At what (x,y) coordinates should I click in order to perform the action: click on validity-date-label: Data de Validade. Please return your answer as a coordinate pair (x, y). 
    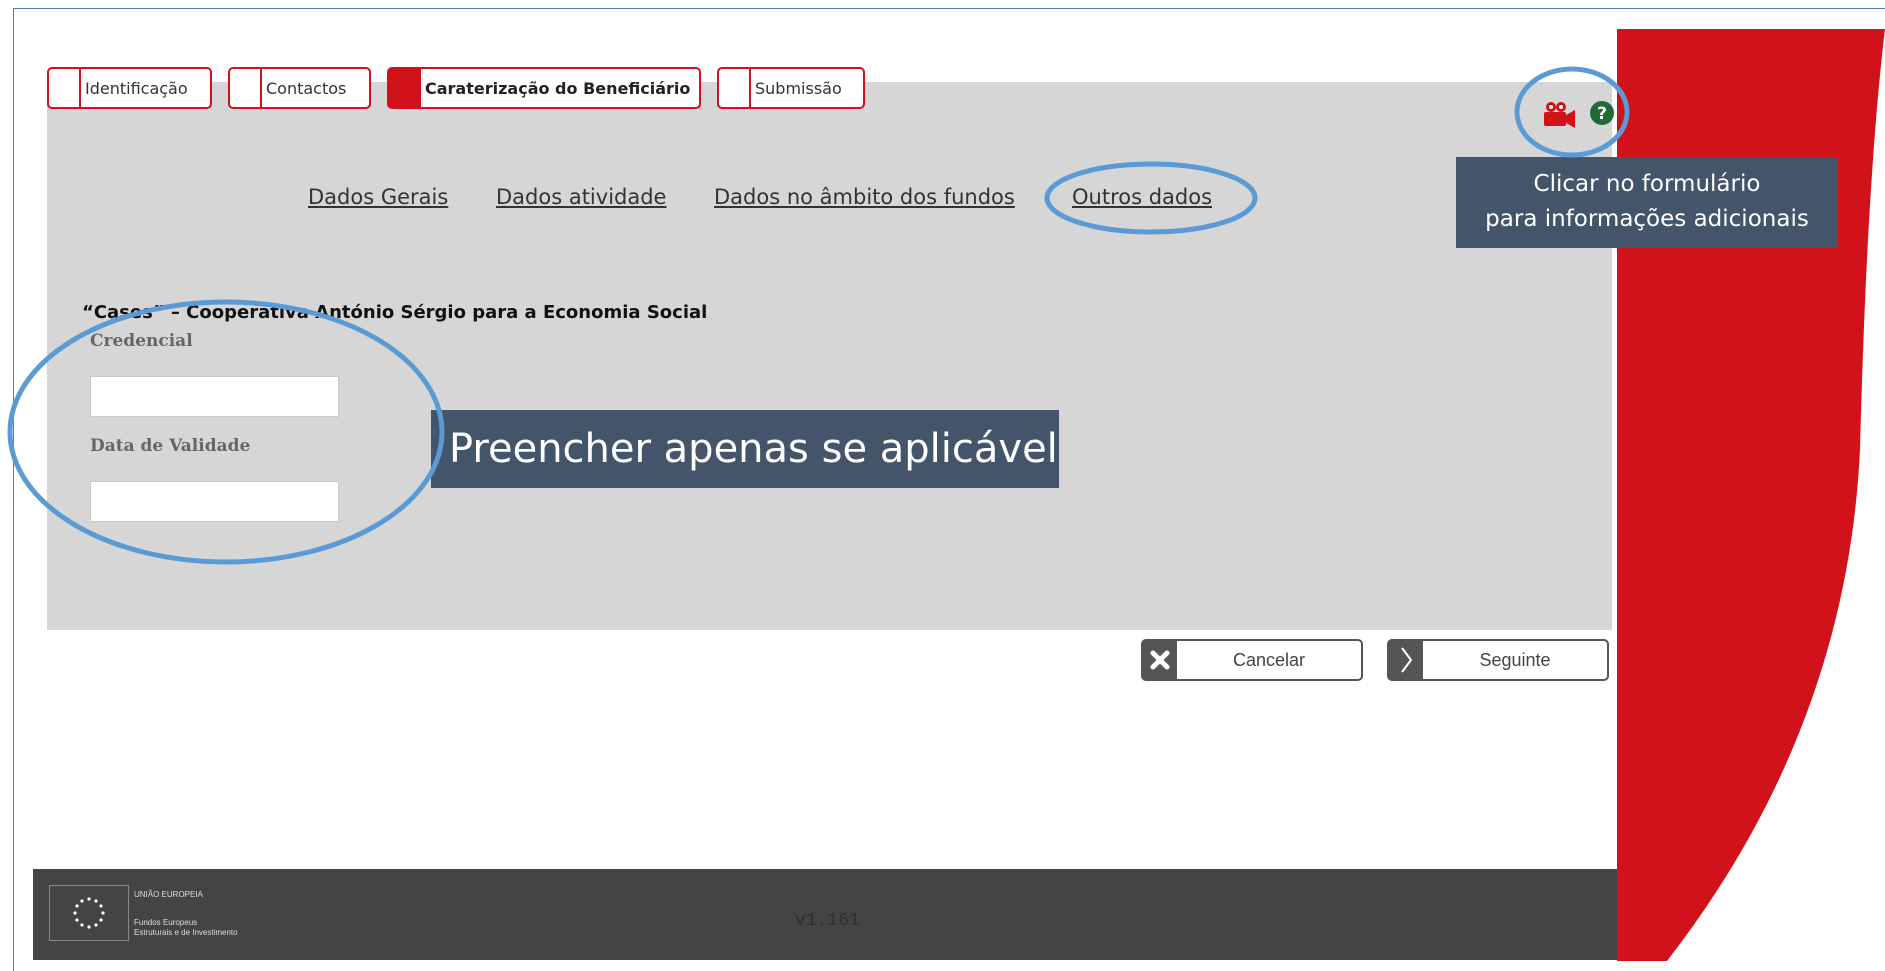
    Looking at the image, I should click on (170, 446).